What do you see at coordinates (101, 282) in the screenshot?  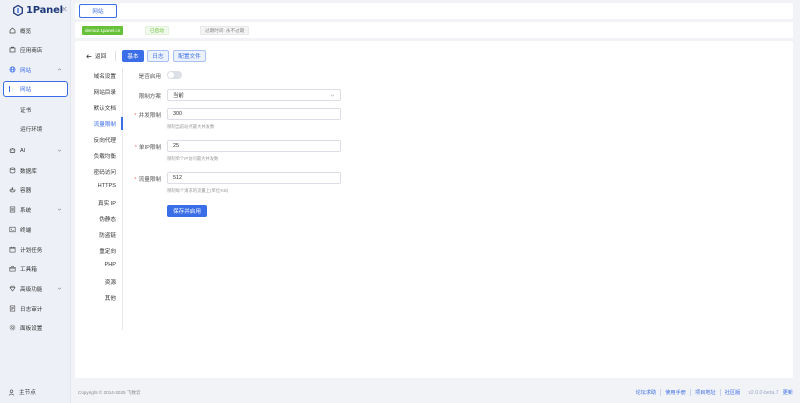 I see `submenu-resource: 资源` at bounding box center [101, 282].